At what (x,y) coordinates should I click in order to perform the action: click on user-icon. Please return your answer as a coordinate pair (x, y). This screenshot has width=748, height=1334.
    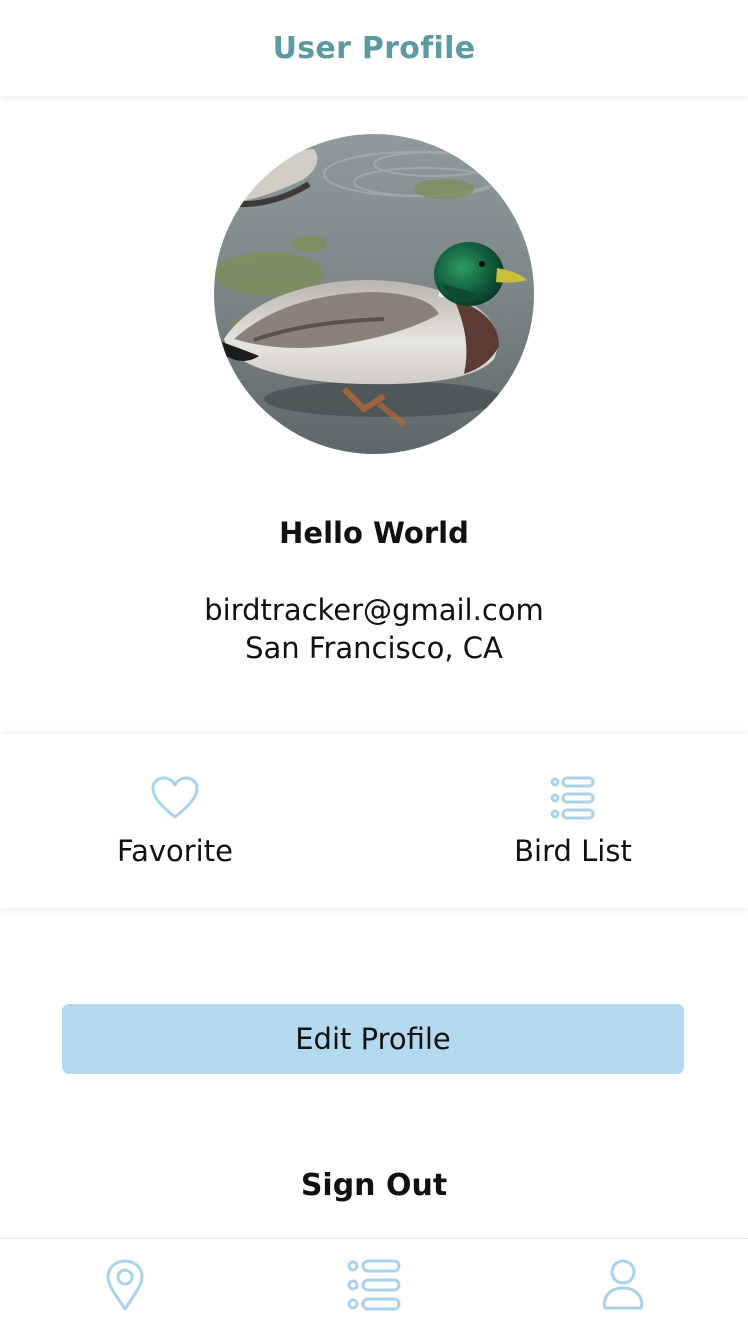
    Looking at the image, I should click on (623, 1287).